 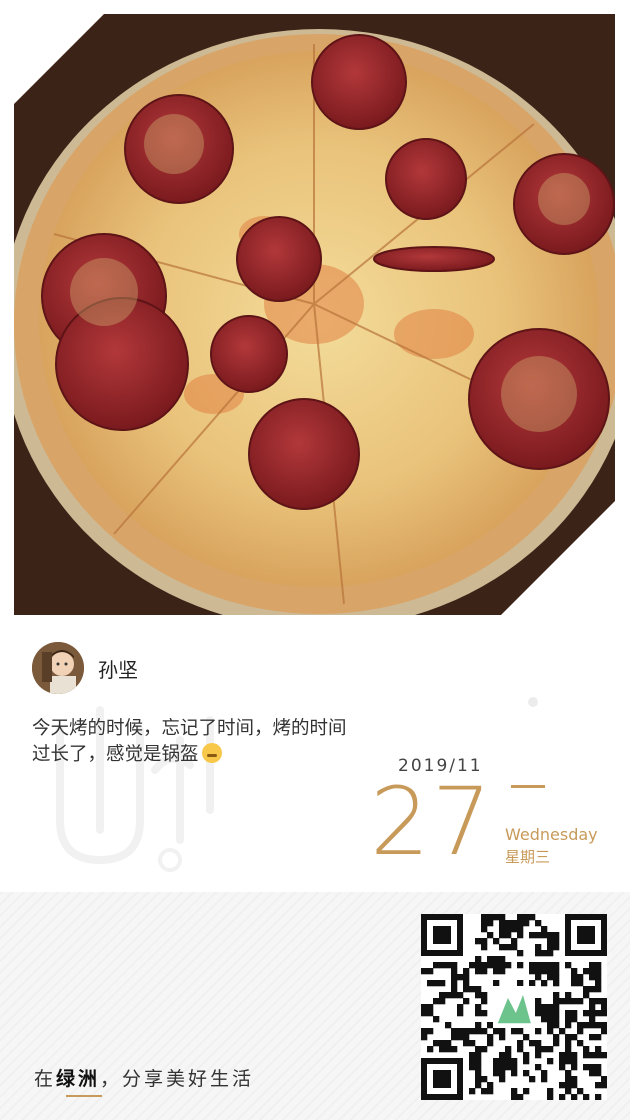 I want to click on avatar, so click(x=58, y=668).